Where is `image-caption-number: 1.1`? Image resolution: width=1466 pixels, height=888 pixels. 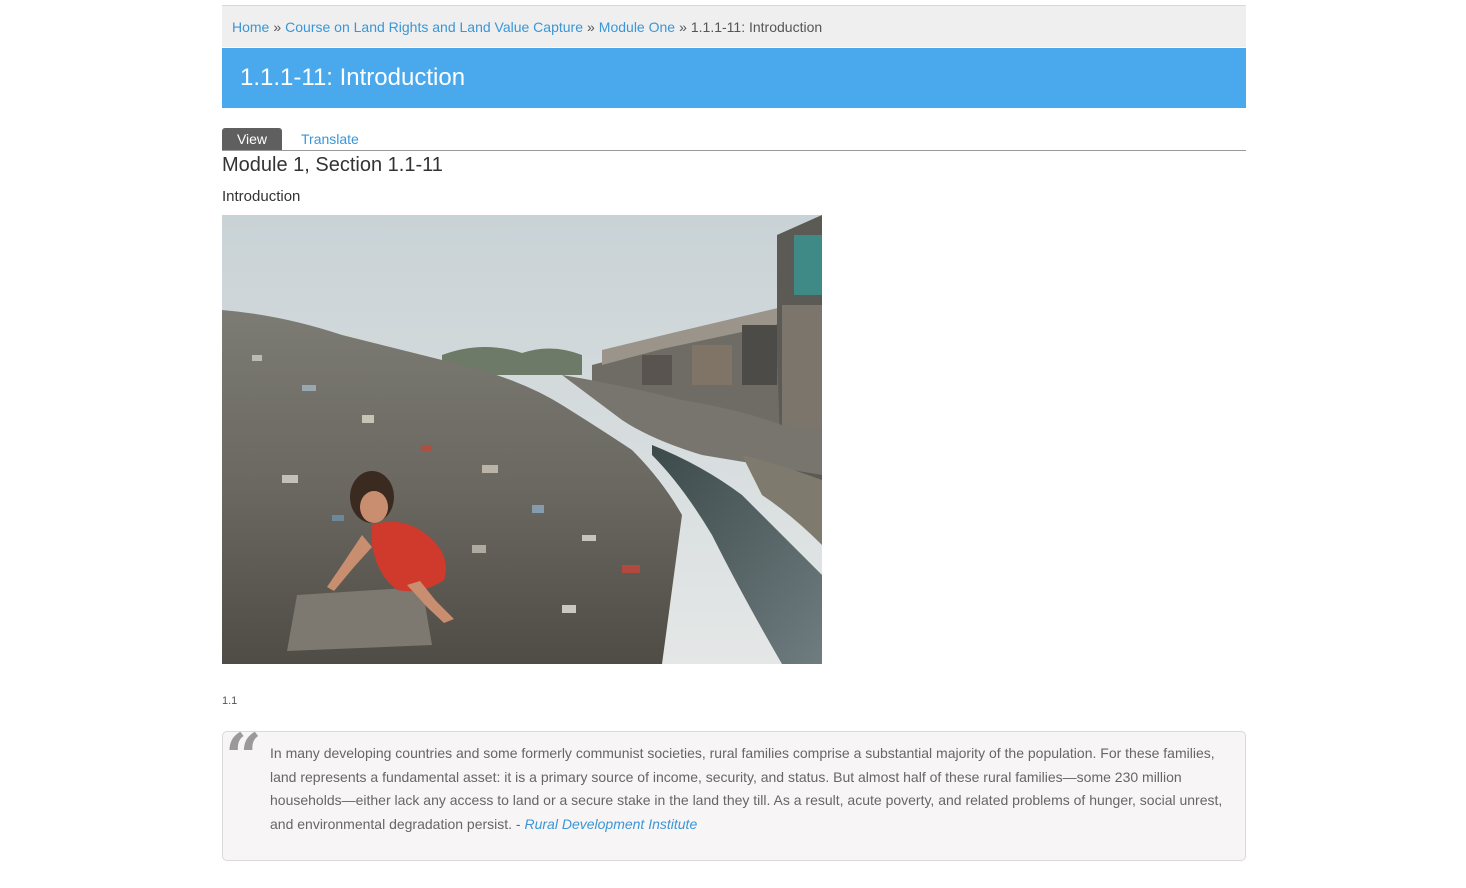 image-caption-number: 1.1 is located at coordinates (230, 701).